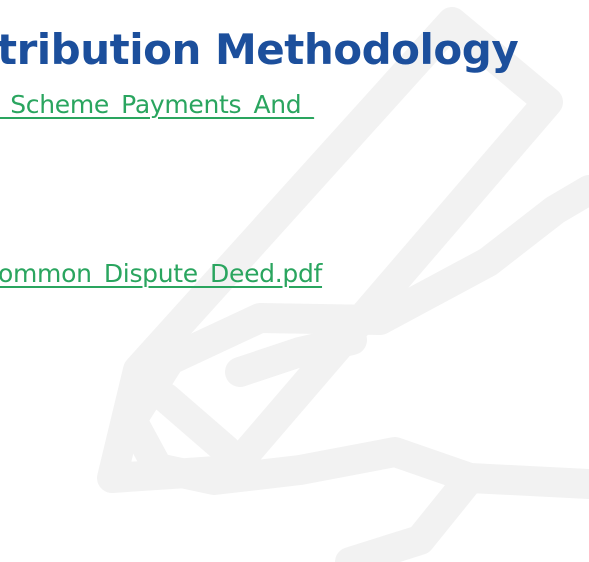 The image size is (589, 562). Describe the element at coordinates (259, 49) in the screenshot. I see `section-heading: tribution Methodology` at that location.